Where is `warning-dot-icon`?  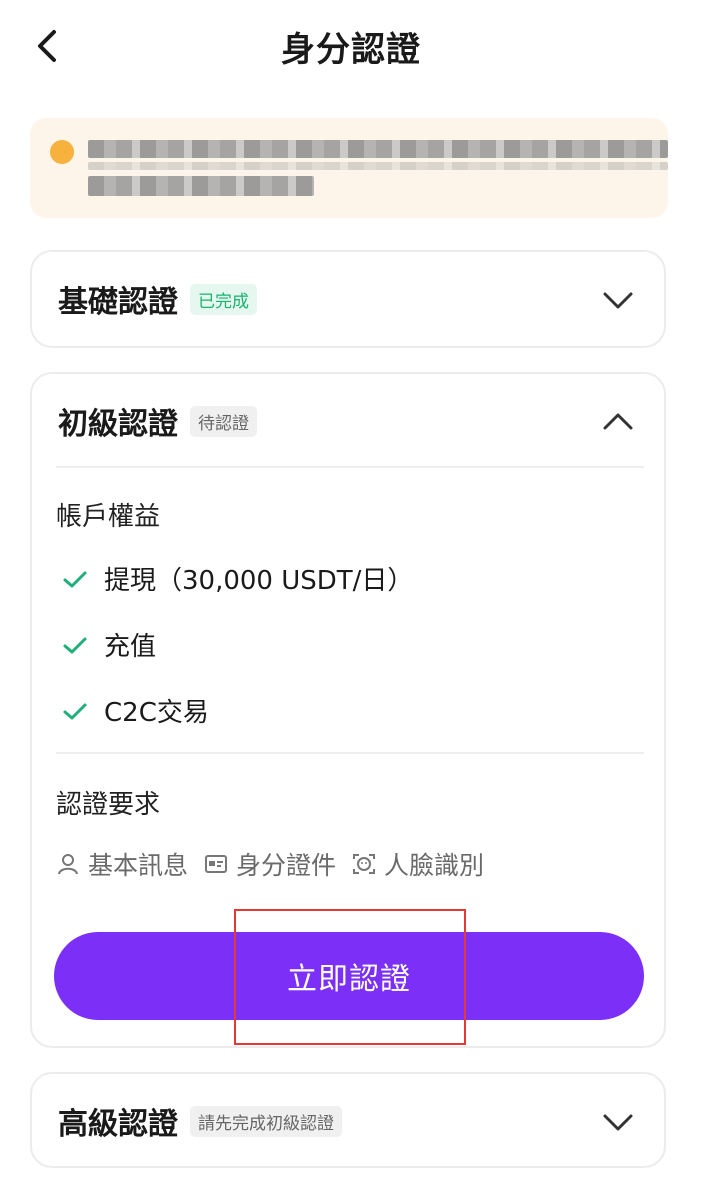
warning-dot-icon is located at coordinates (62, 152).